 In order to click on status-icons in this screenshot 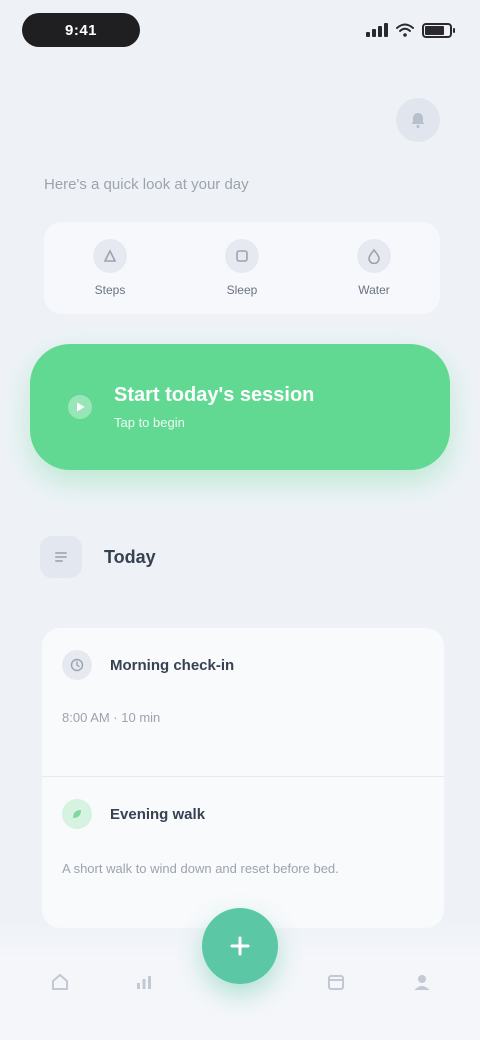, I will do `click(410, 30)`.